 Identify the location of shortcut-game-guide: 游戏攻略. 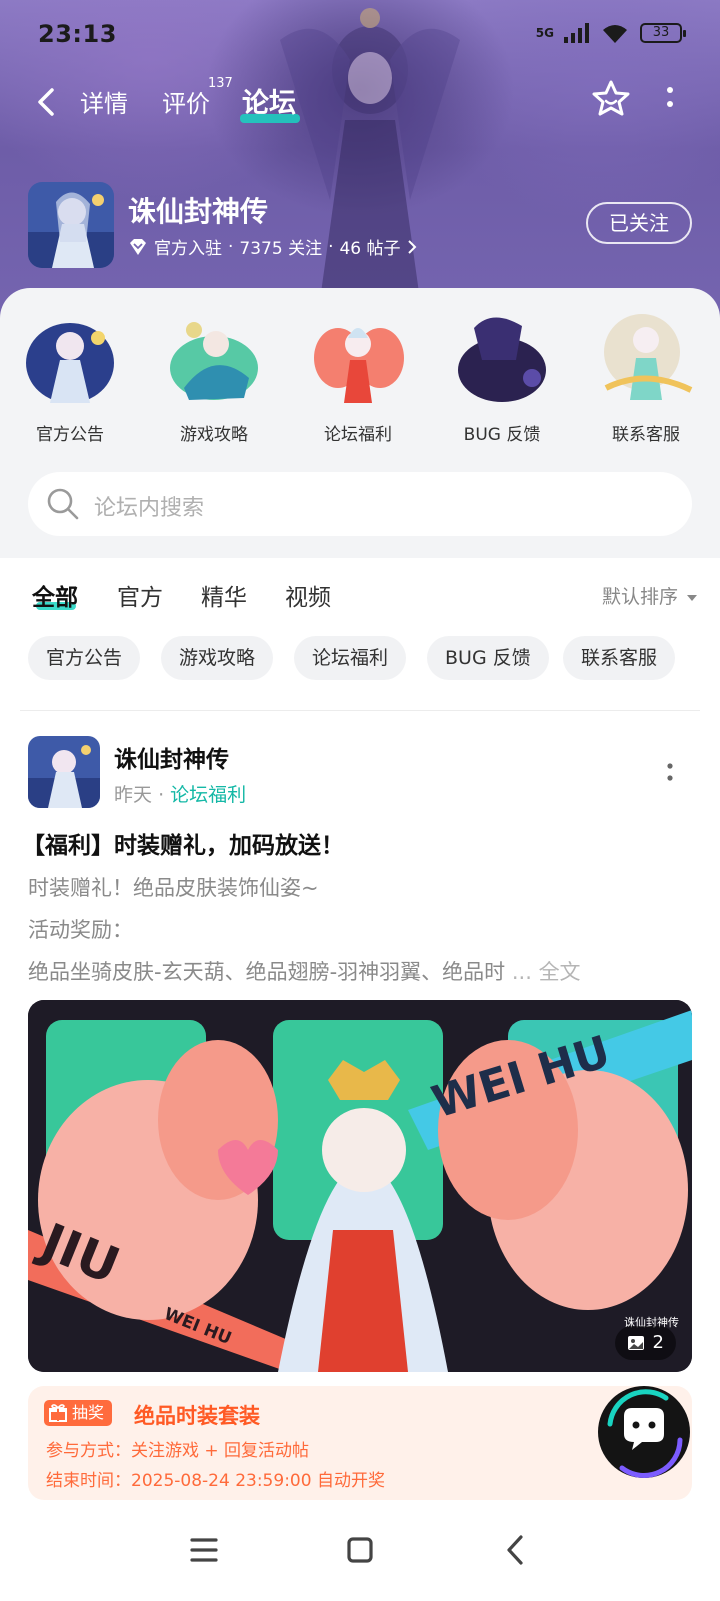
(214, 376).